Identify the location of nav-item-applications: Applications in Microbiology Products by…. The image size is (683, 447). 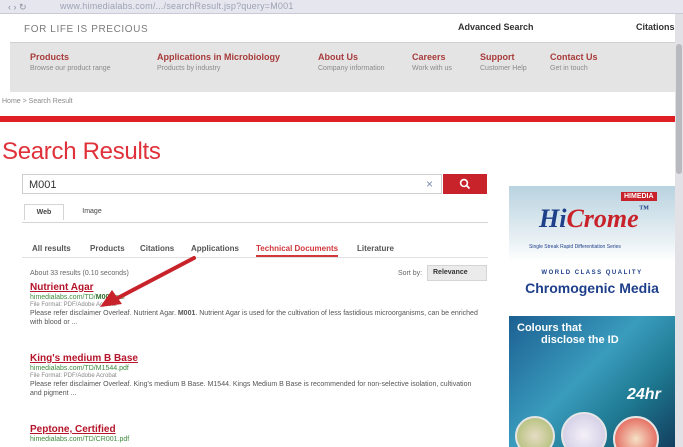
(218, 62).